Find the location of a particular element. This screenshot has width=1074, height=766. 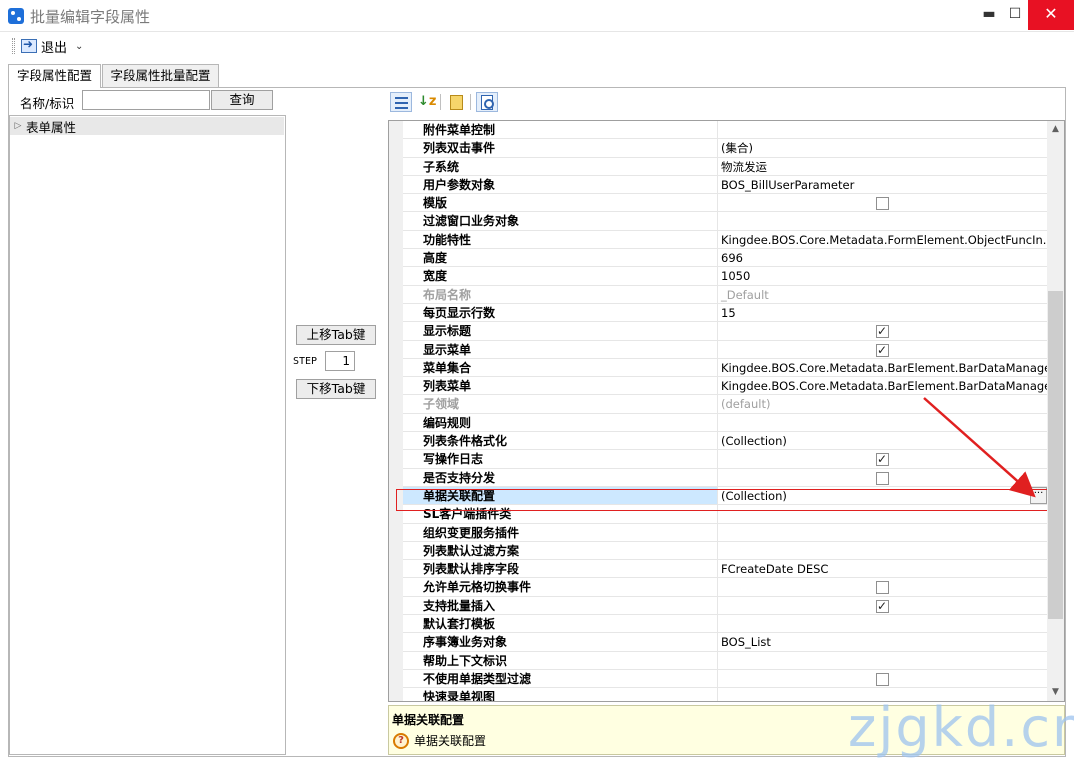

property-name: 模版 is located at coordinates (560, 203).